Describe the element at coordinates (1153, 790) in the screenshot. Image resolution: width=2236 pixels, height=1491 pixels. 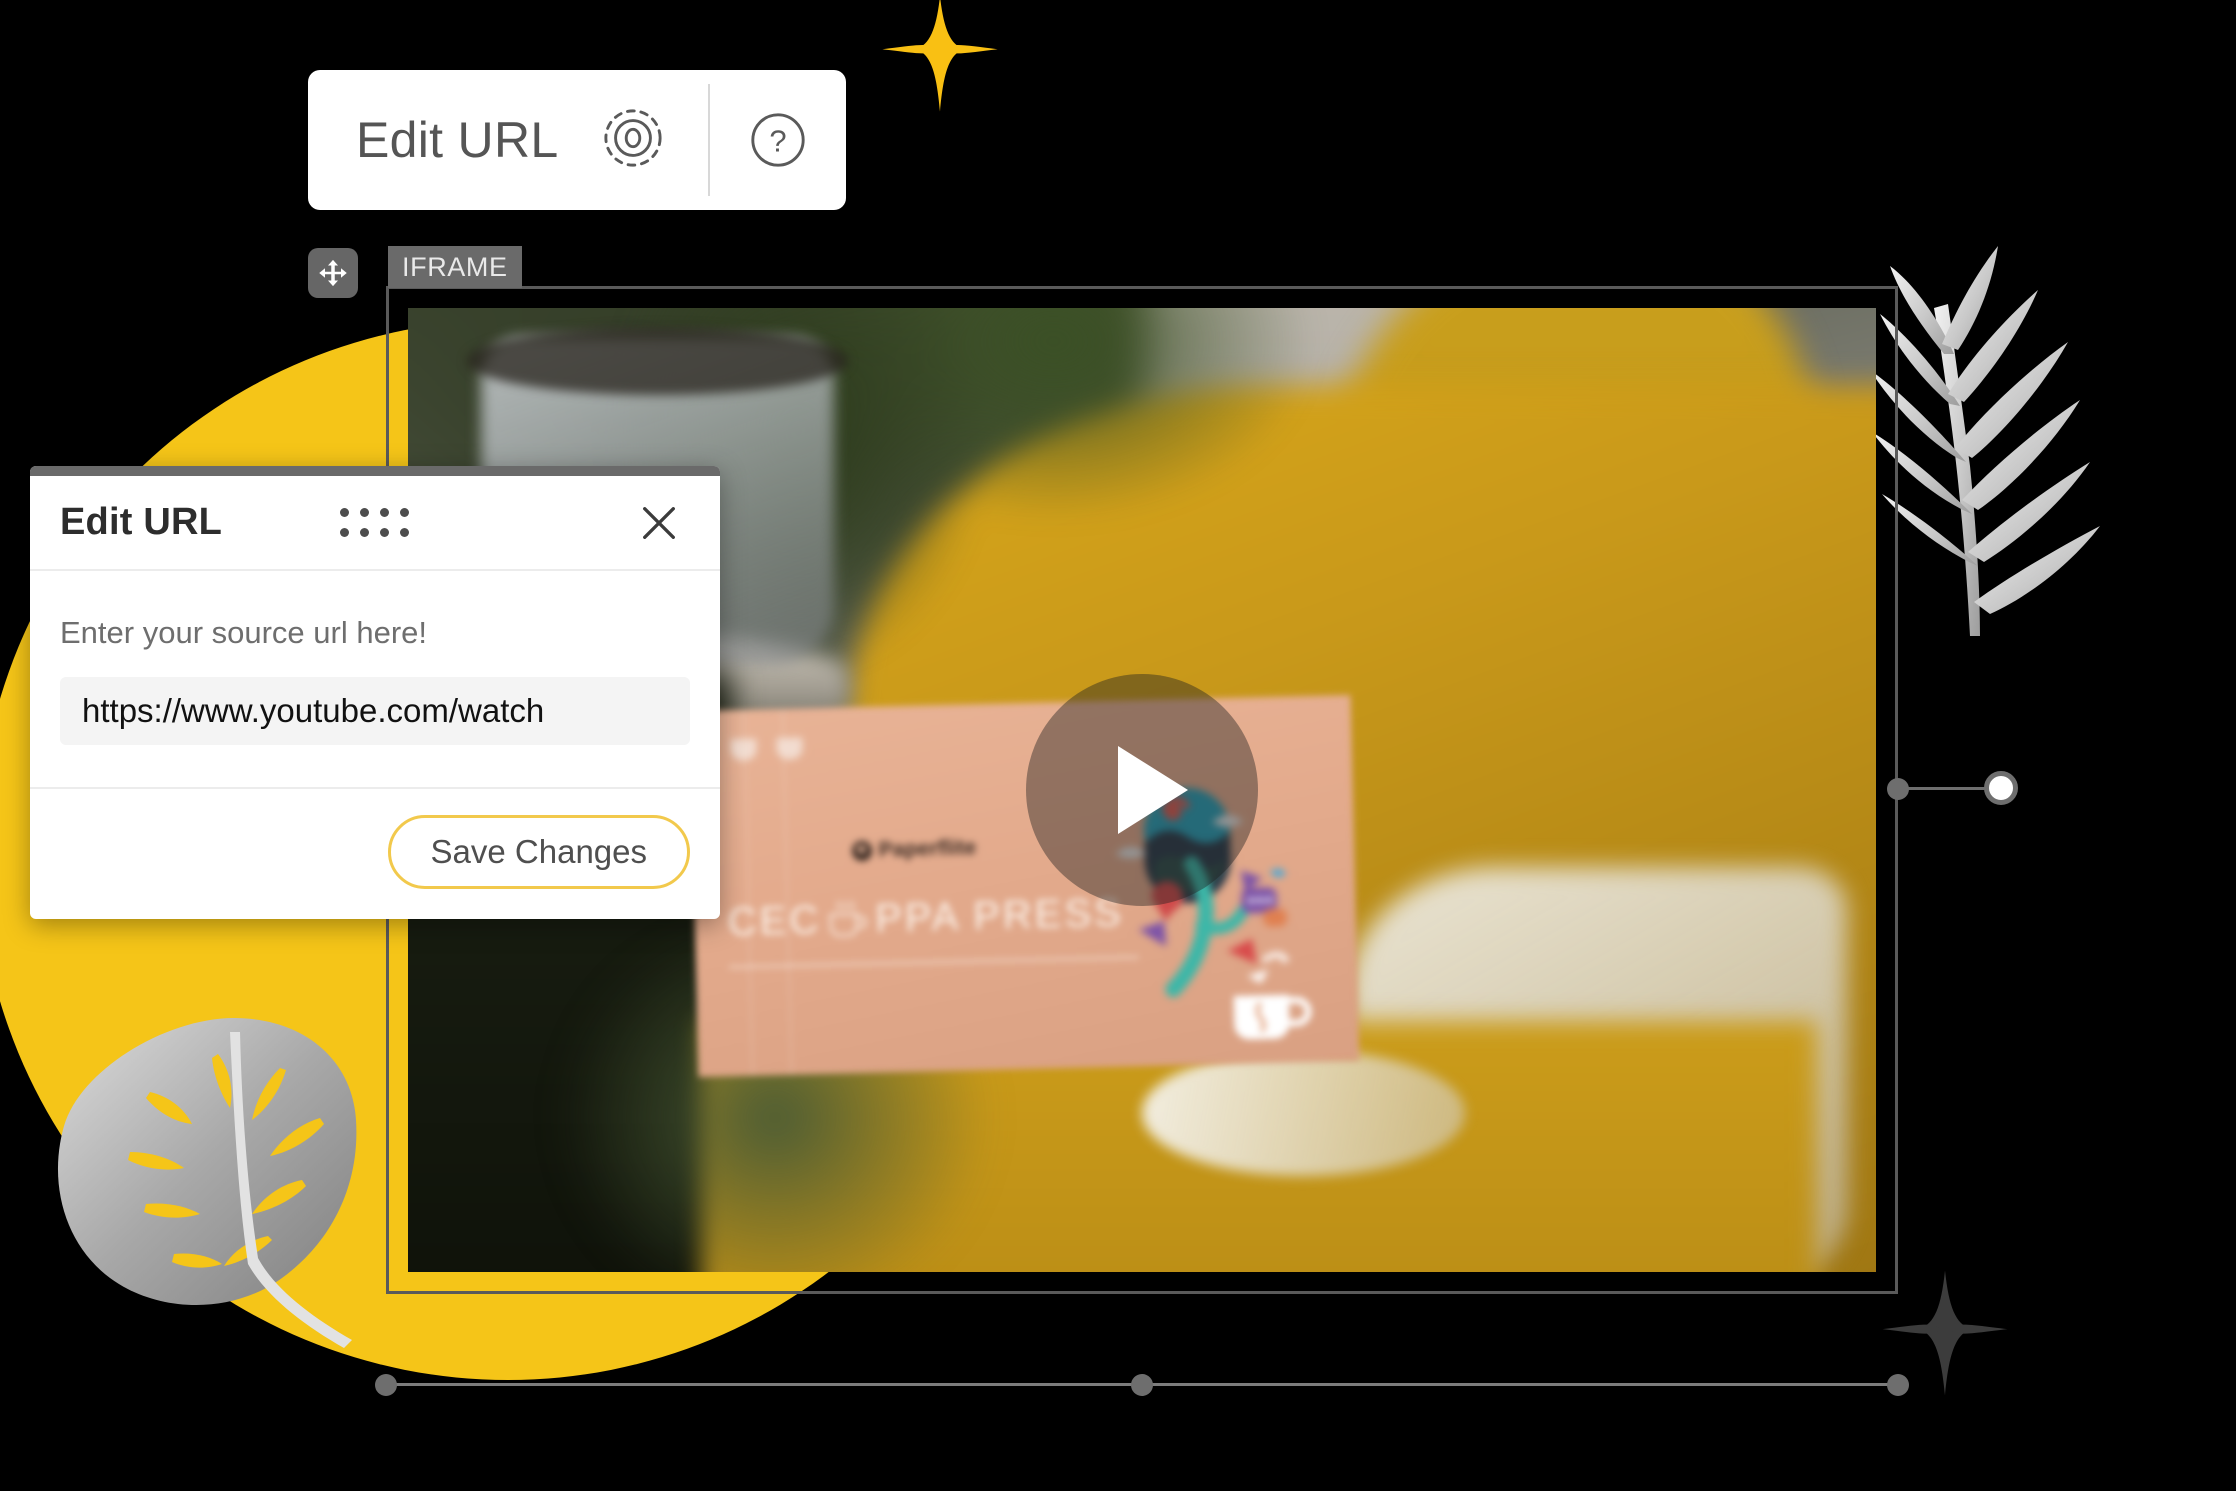
I see `play-triangle-icon` at that location.